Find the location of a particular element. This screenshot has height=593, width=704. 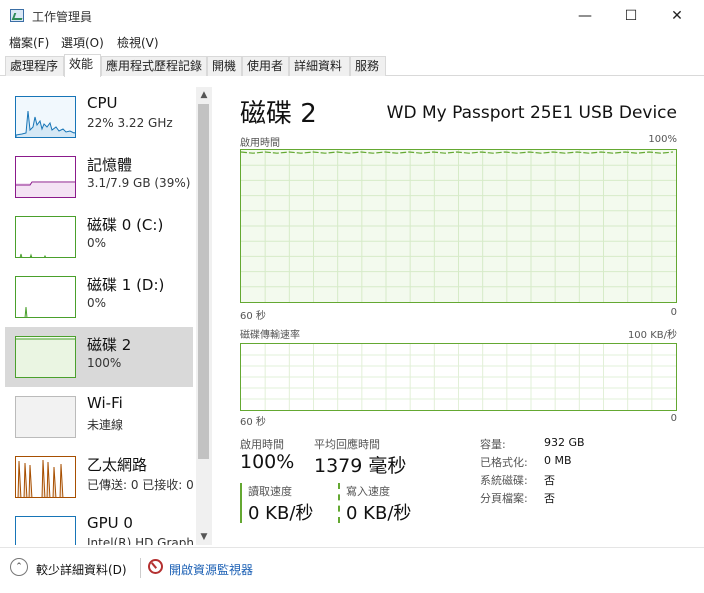

active-time-line is located at coordinates (457, 152).